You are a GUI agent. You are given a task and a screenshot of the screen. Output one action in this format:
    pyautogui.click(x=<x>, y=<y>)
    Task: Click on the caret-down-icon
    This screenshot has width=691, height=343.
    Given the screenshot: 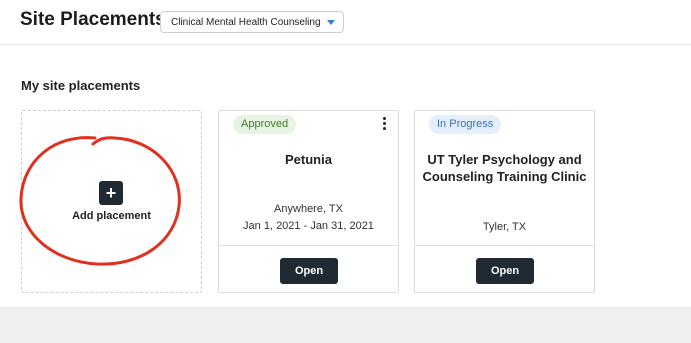 What is the action you would take?
    pyautogui.click(x=331, y=22)
    